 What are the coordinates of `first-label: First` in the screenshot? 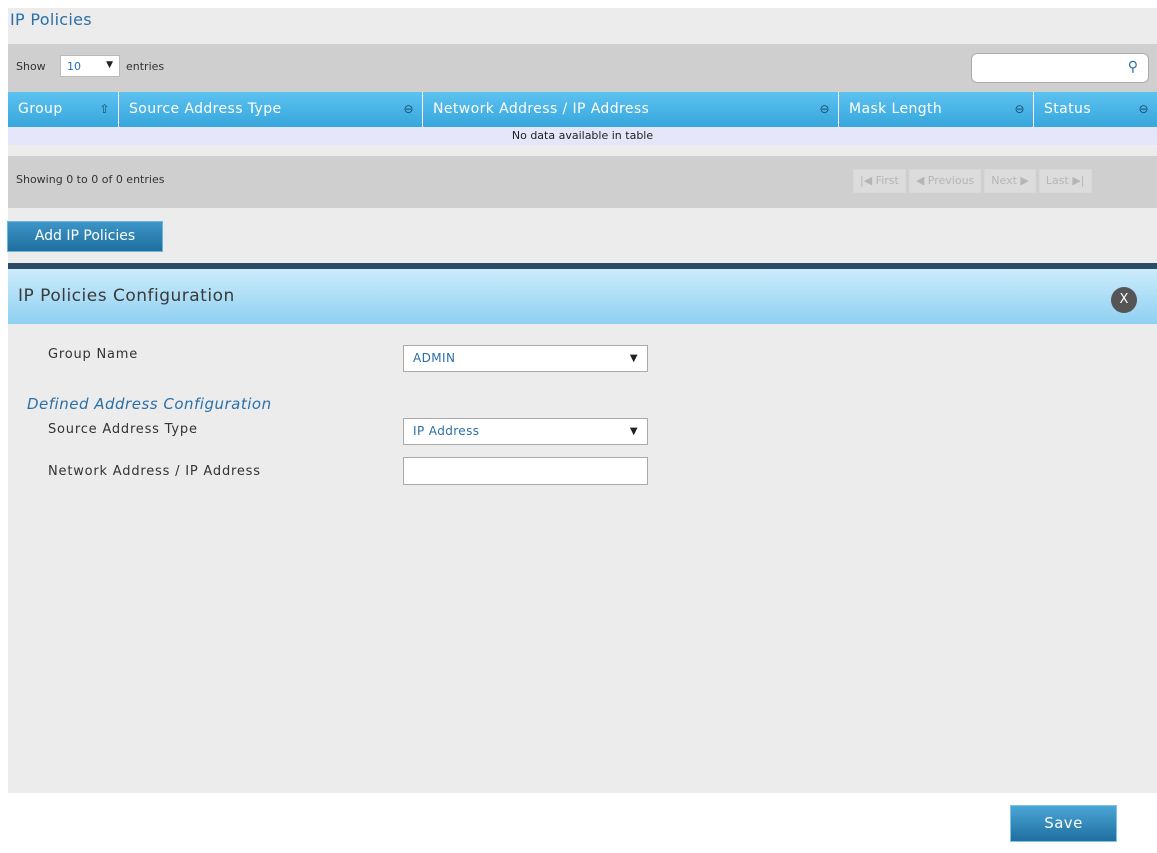 It's located at (887, 180).